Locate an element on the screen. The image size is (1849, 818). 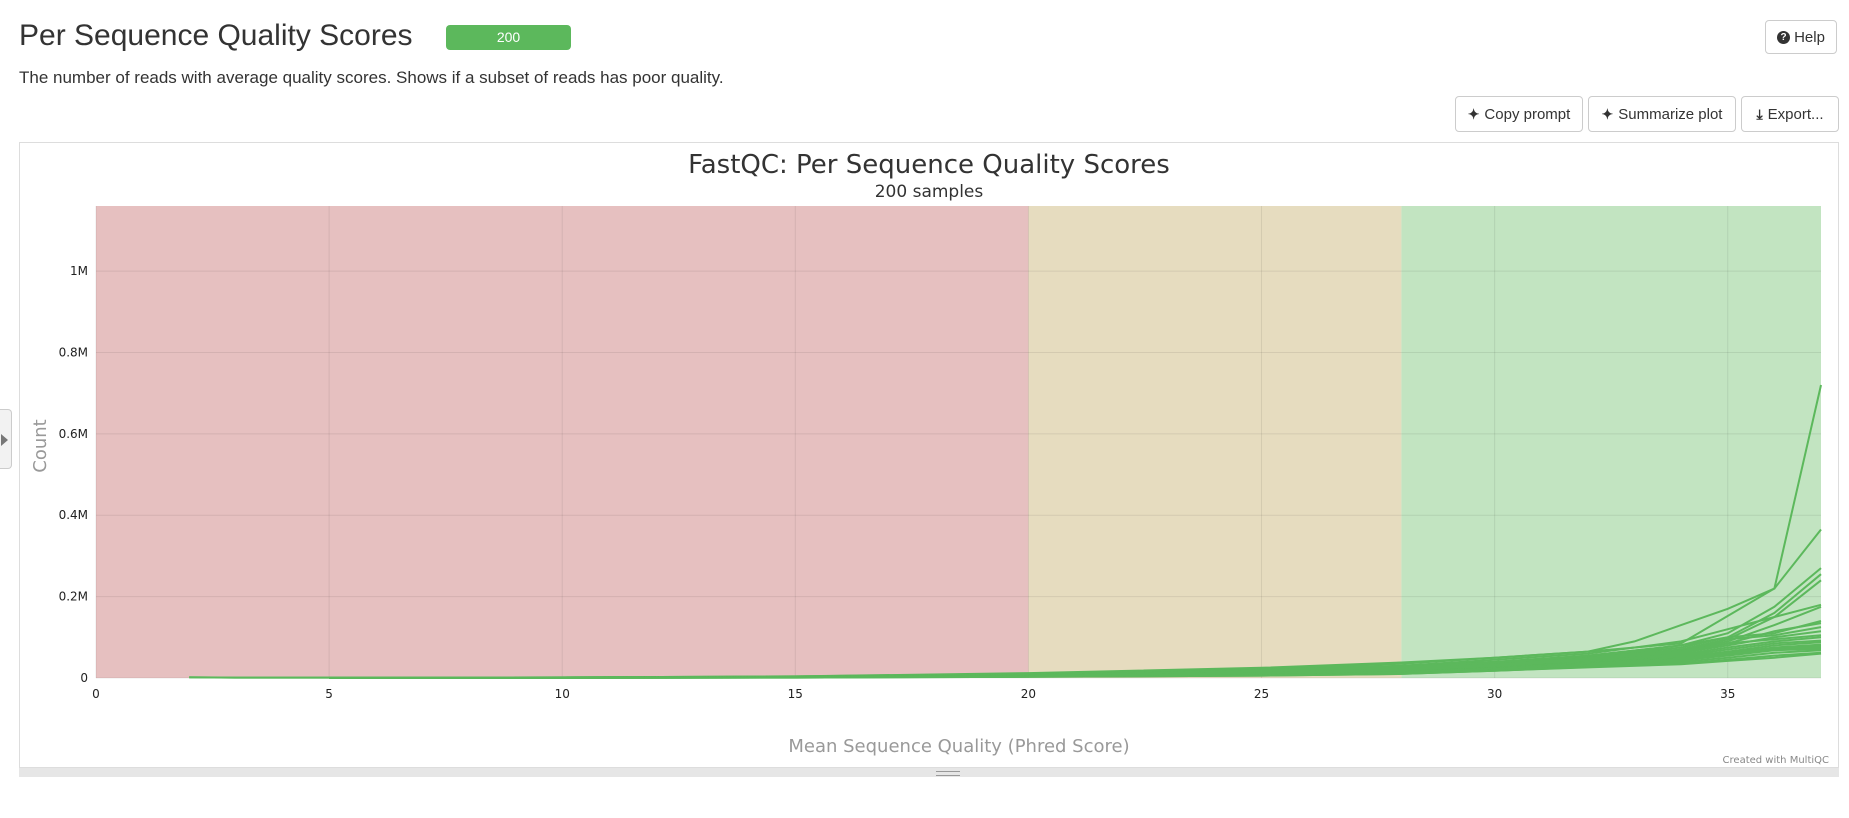
x-tick-label: 0 is located at coordinates (96, 694).